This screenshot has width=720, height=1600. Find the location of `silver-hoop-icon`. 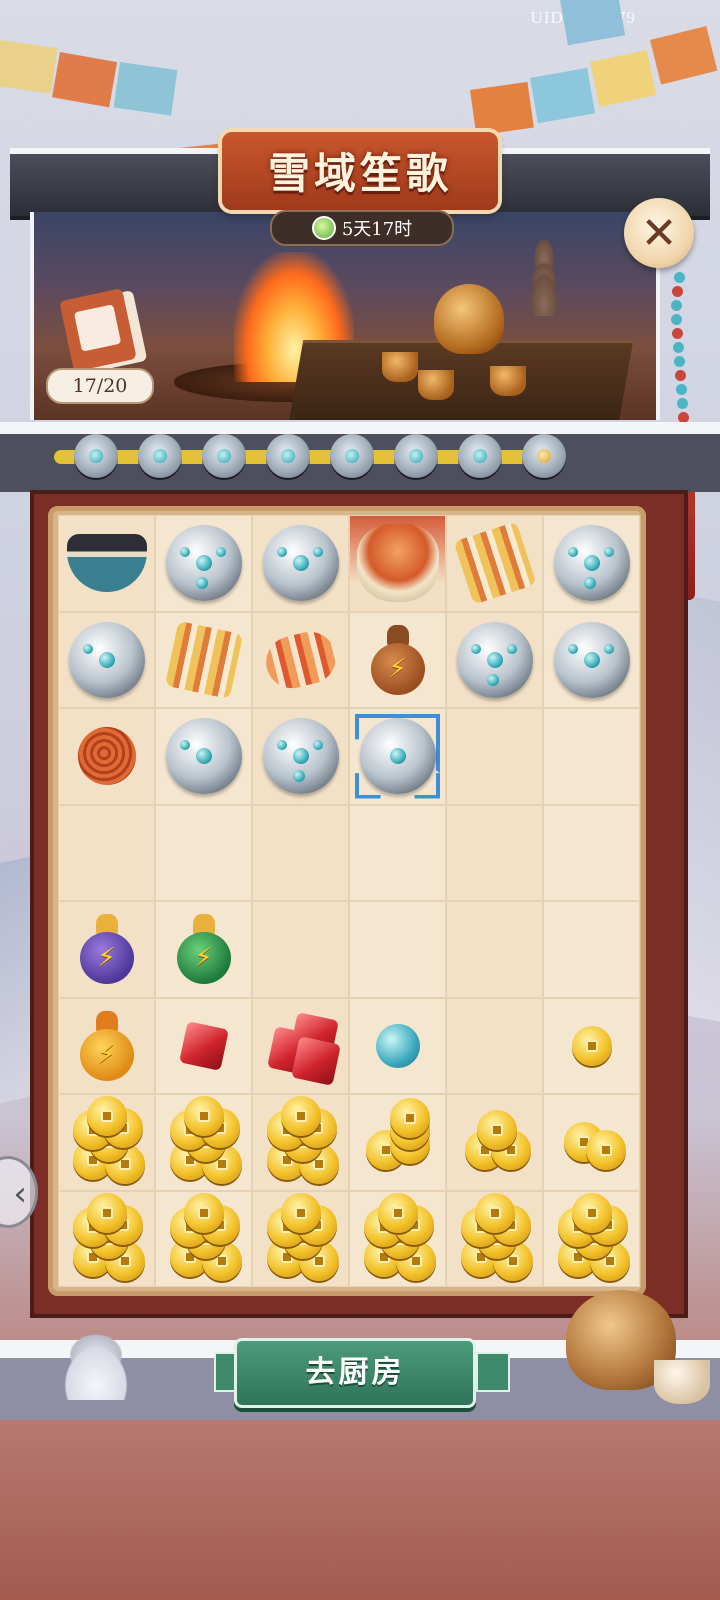

silver-hoop-icon is located at coordinates (106, 659).